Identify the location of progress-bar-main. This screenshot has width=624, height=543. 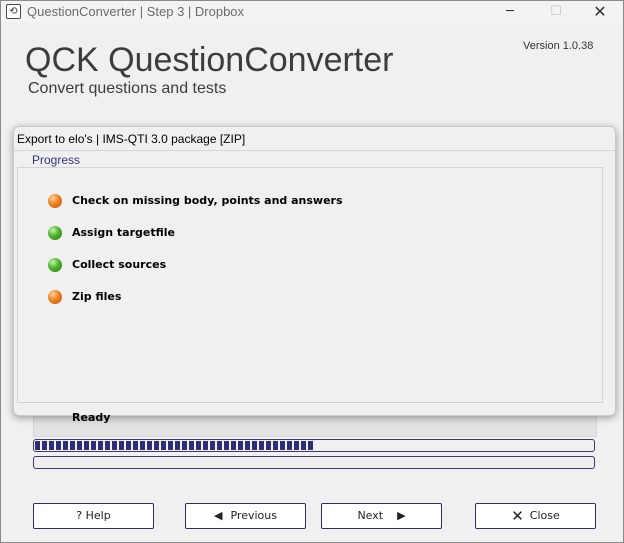
(314, 445).